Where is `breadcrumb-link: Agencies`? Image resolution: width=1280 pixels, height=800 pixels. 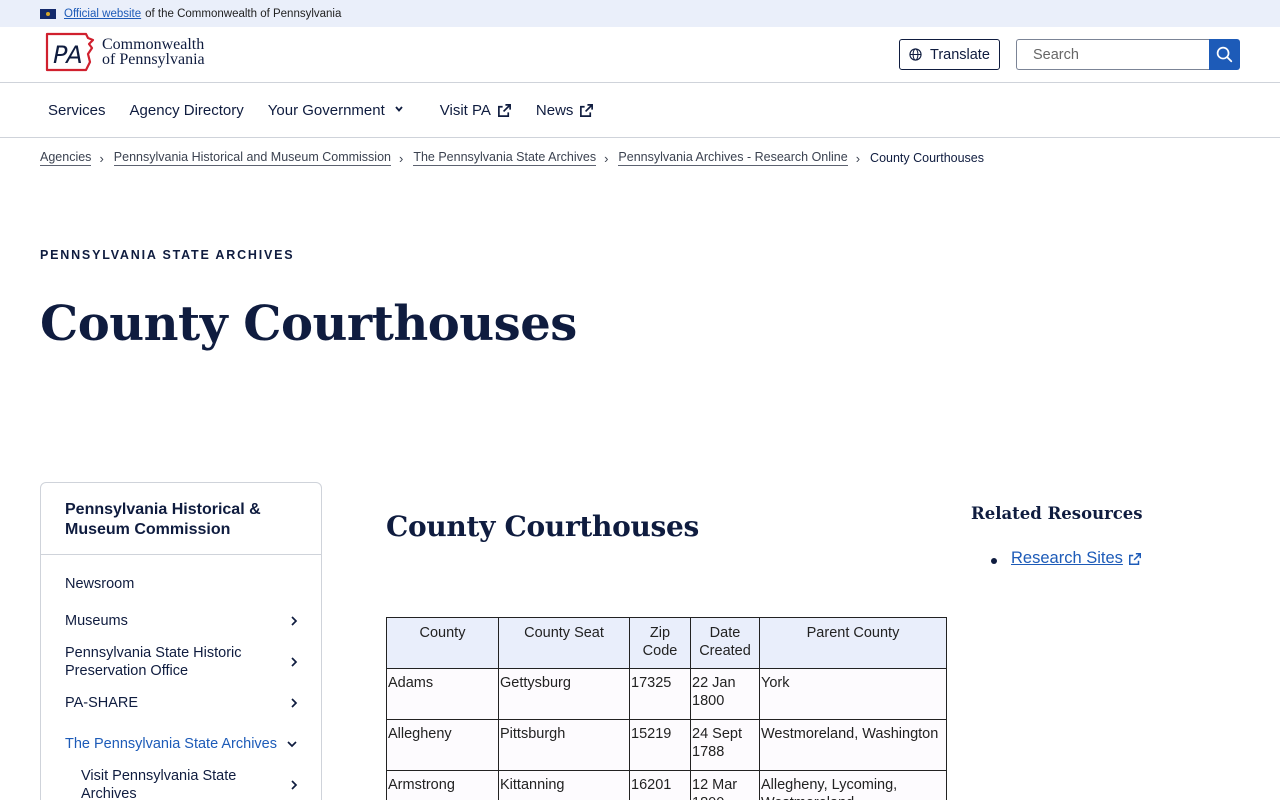 breadcrumb-link: Agencies is located at coordinates (66, 158).